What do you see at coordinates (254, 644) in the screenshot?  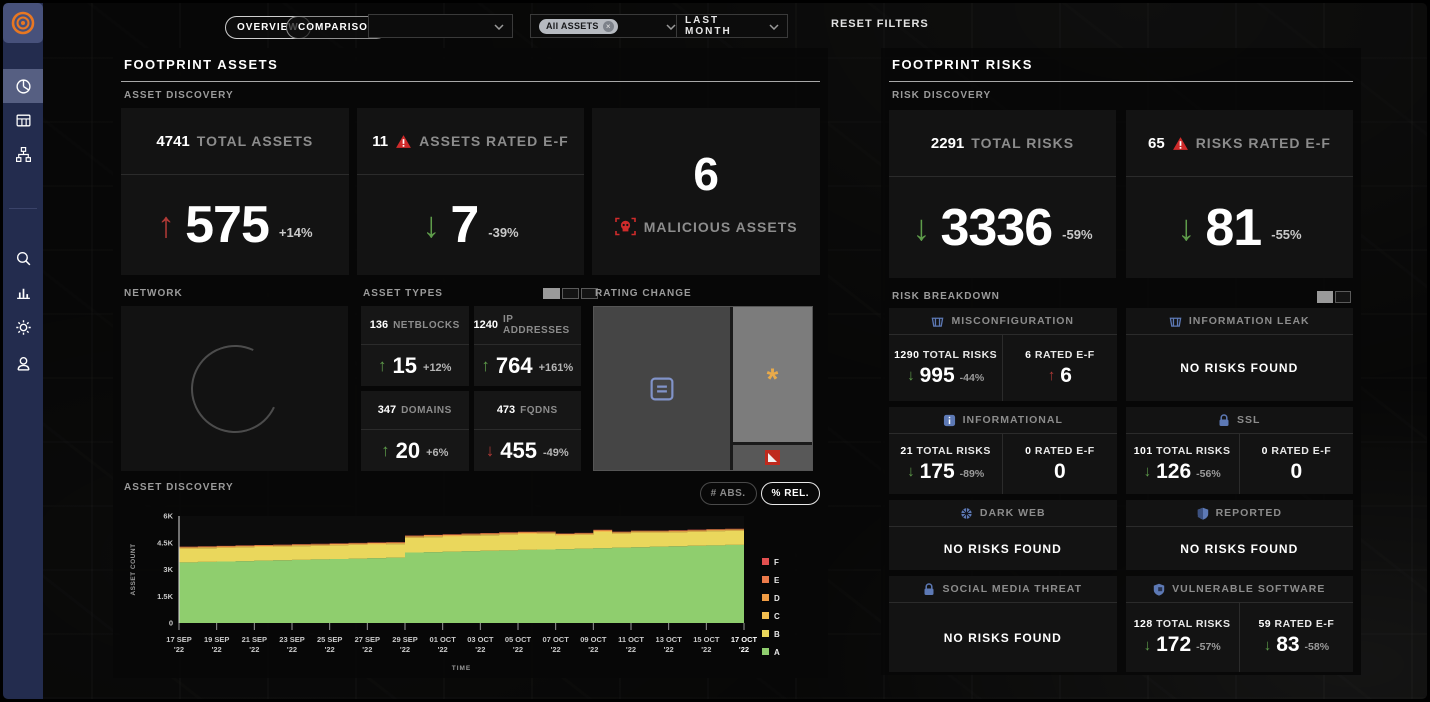 I see `svg-text:21 SEP'22: 21 SEP '22` at bounding box center [254, 644].